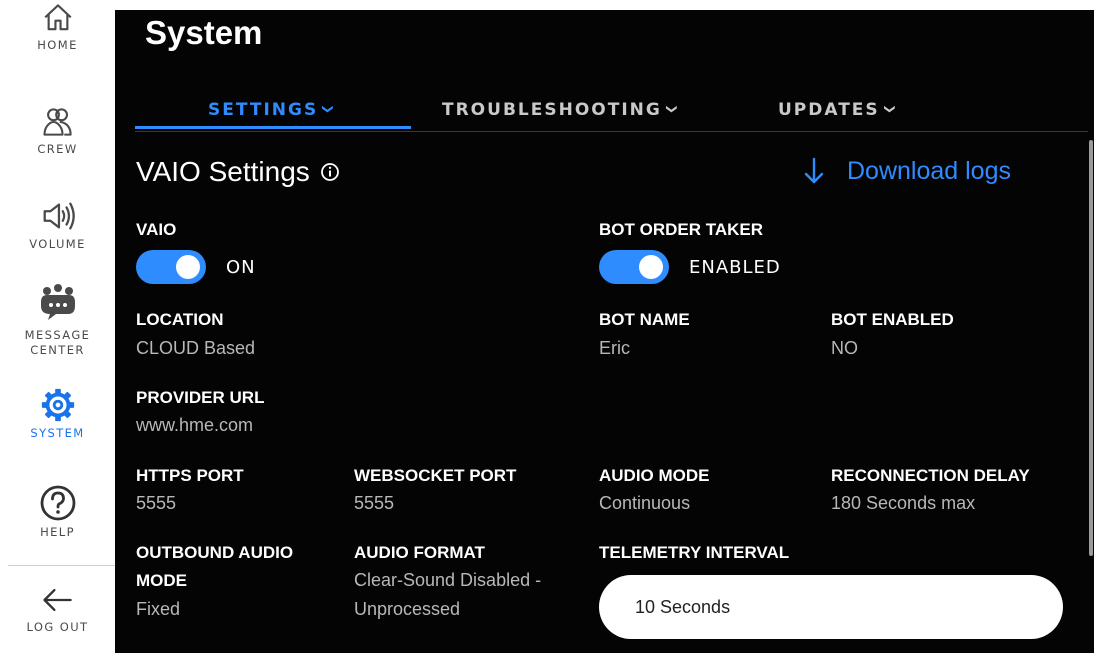 Image resolution: width=1094 pixels, height=653 pixels. Describe the element at coordinates (57, 244) in the screenshot. I see `sidebar-item-label: VOLUME` at that location.